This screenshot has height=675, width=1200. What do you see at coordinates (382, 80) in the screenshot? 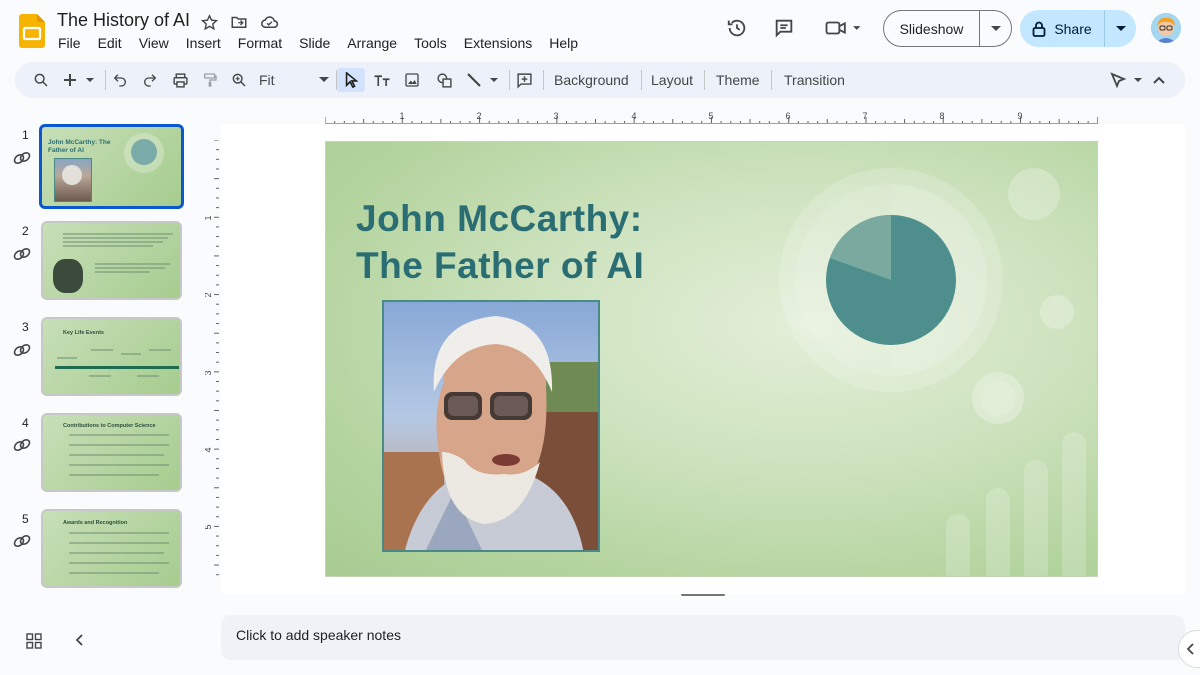
I see `text-box-icon` at bounding box center [382, 80].